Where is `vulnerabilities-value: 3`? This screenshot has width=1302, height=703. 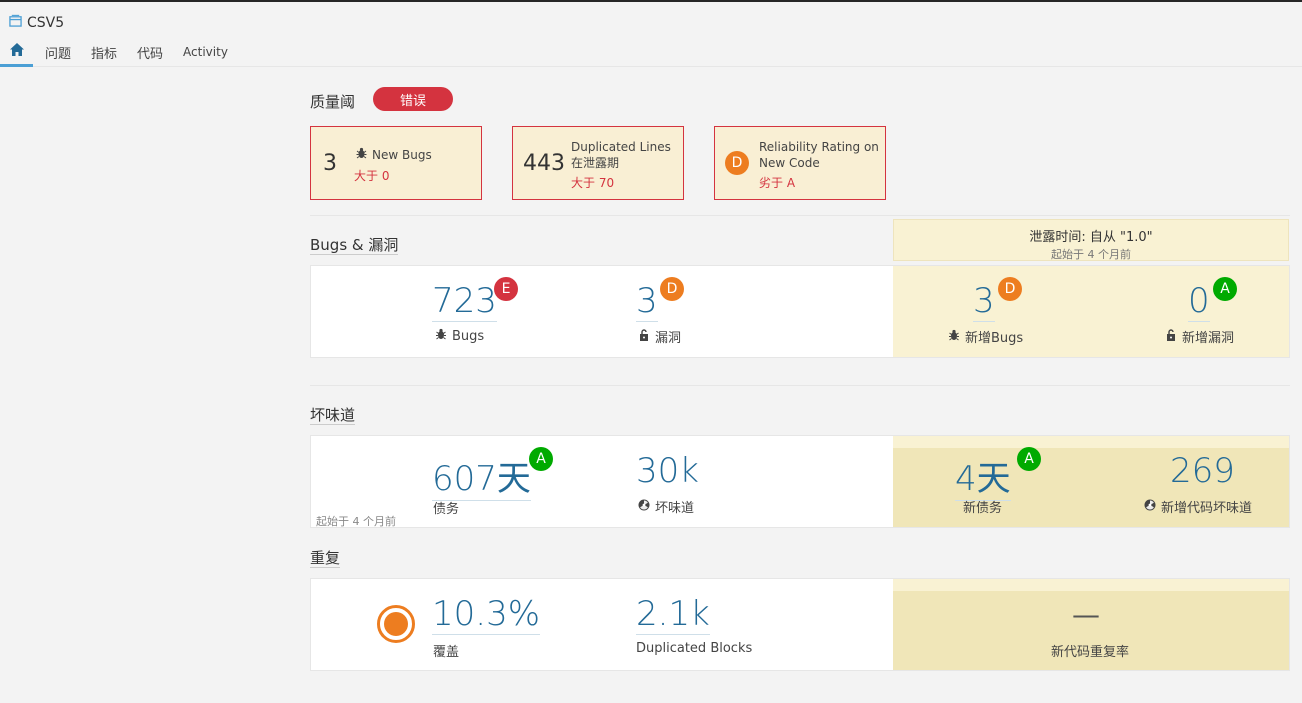
vulnerabilities-value: 3 is located at coordinates (647, 301).